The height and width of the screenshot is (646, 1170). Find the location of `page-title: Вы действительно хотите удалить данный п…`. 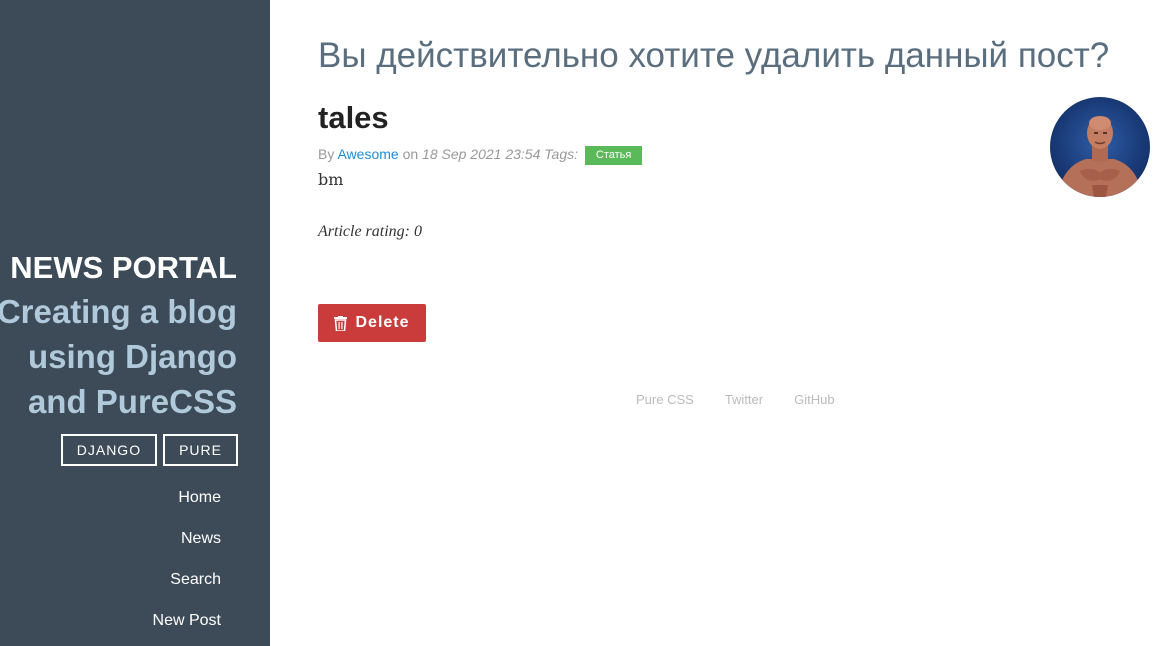

page-title: Вы действительно хотите удалить данный п… is located at coordinates (714, 55).